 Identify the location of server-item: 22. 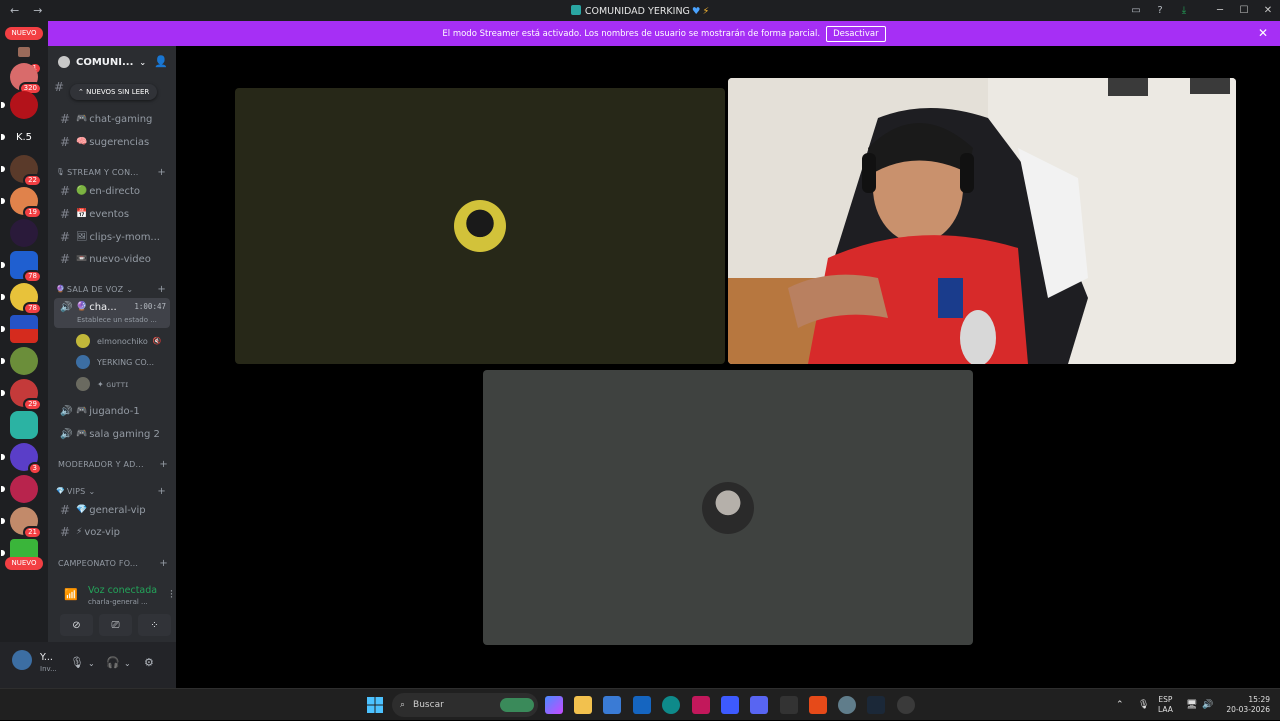
(21, 171).